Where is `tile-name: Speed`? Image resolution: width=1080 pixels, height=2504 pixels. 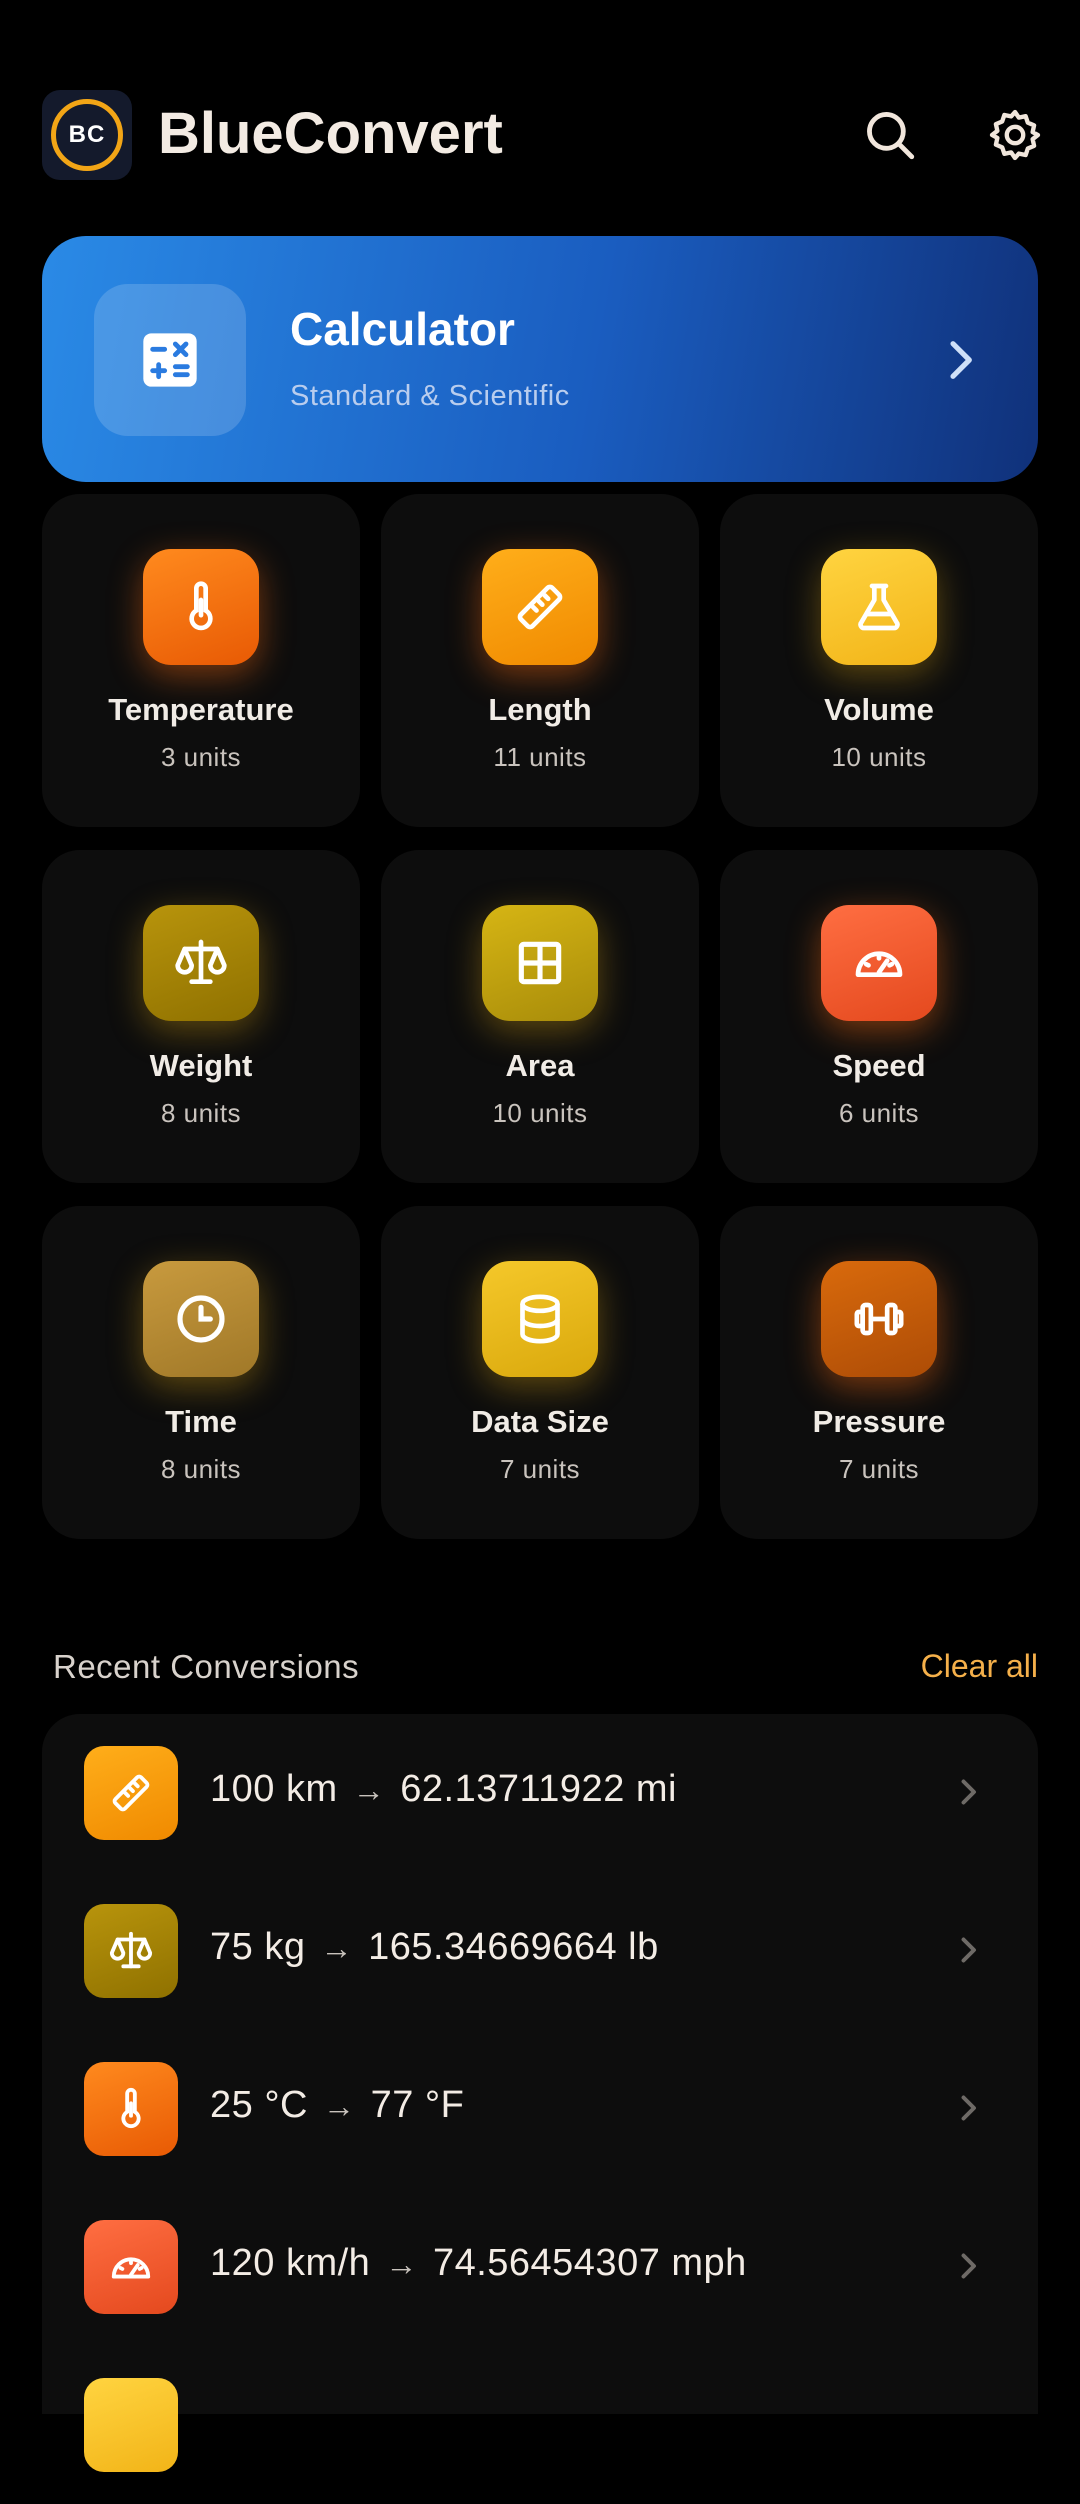 tile-name: Speed is located at coordinates (879, 1065).